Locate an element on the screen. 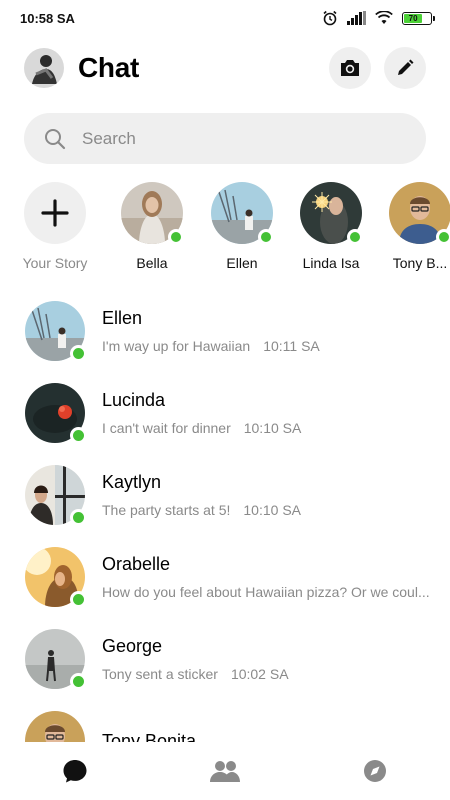  chat-time: 10:11 SA is located at coordinates (291, 346).